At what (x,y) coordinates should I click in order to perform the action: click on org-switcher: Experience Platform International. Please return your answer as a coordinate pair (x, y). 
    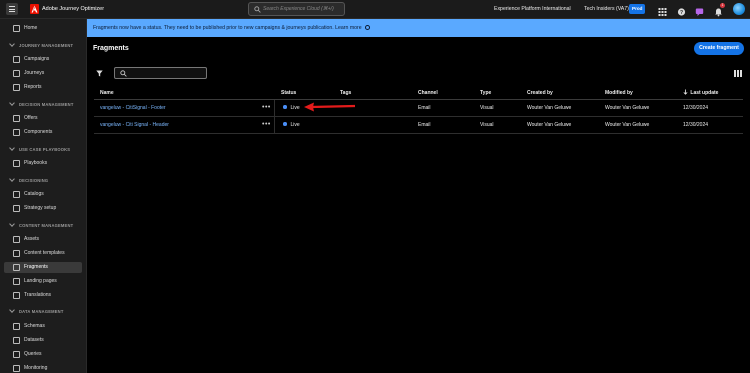
    Looking at the image, I should click on (532, 9).